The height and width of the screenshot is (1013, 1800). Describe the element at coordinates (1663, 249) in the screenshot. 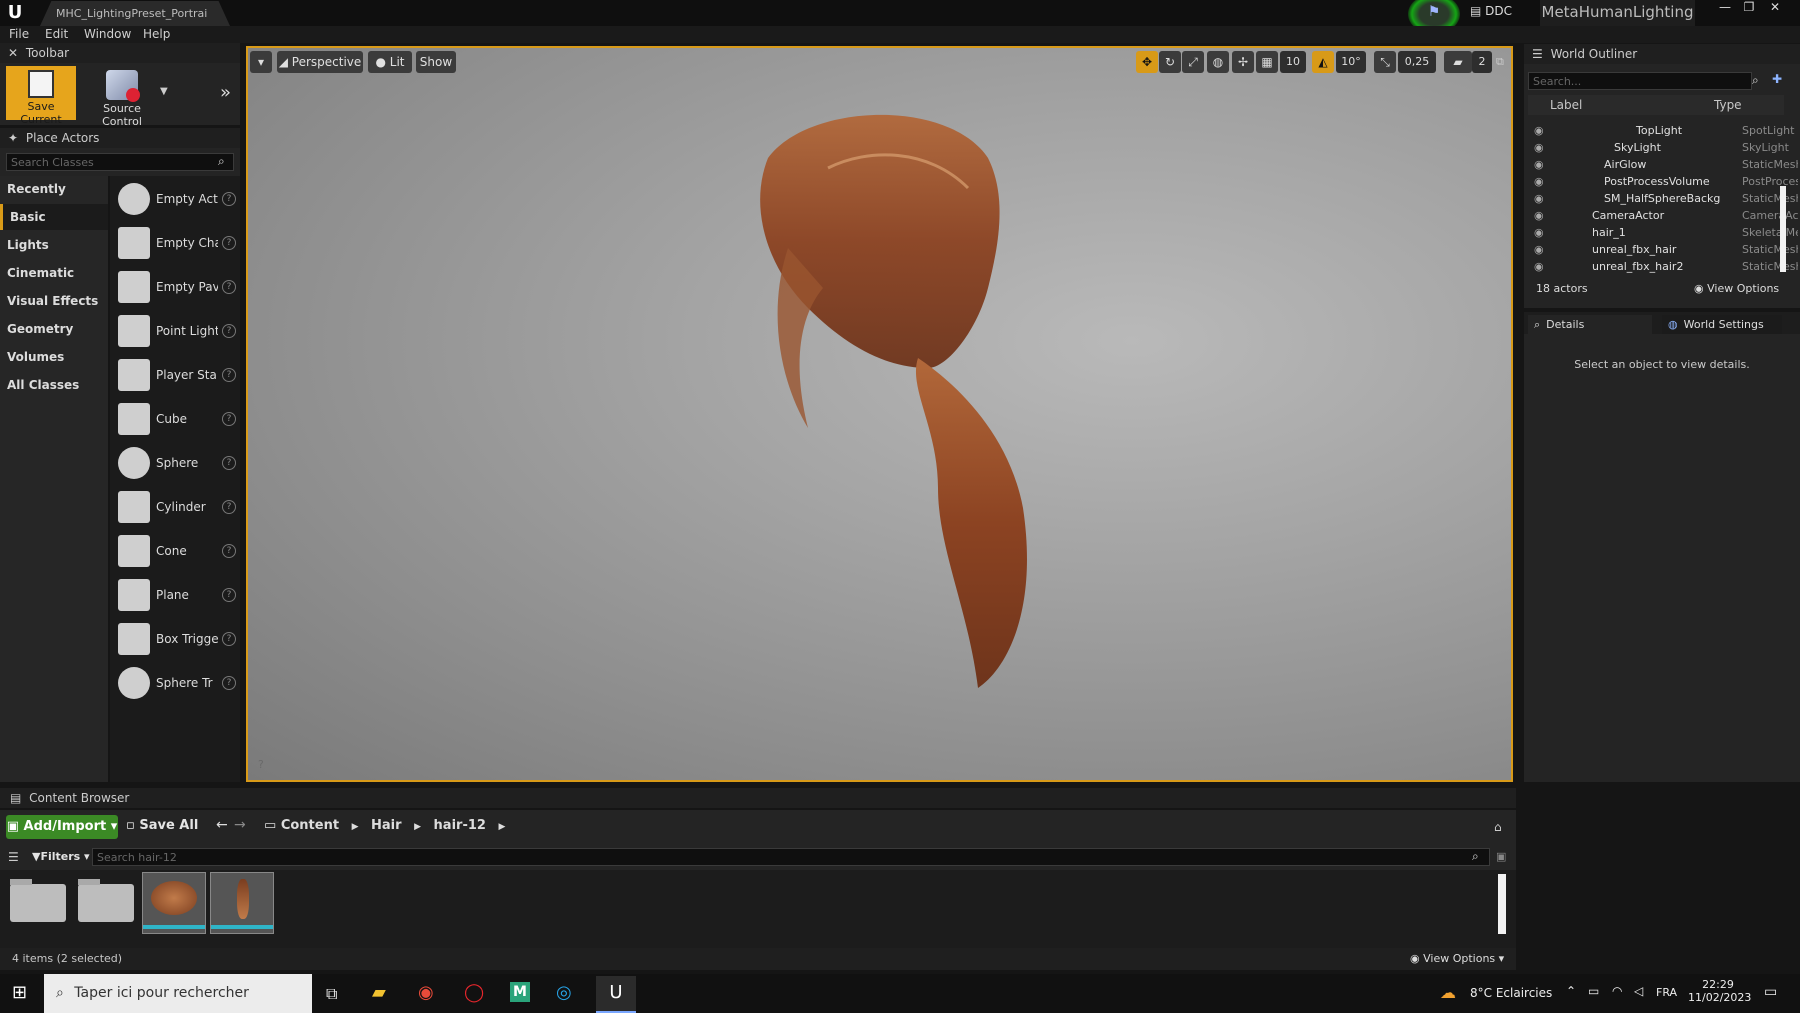

I see `outliner-row: ◉ unreal_fbx_hair StaticMeshAc` at that location.